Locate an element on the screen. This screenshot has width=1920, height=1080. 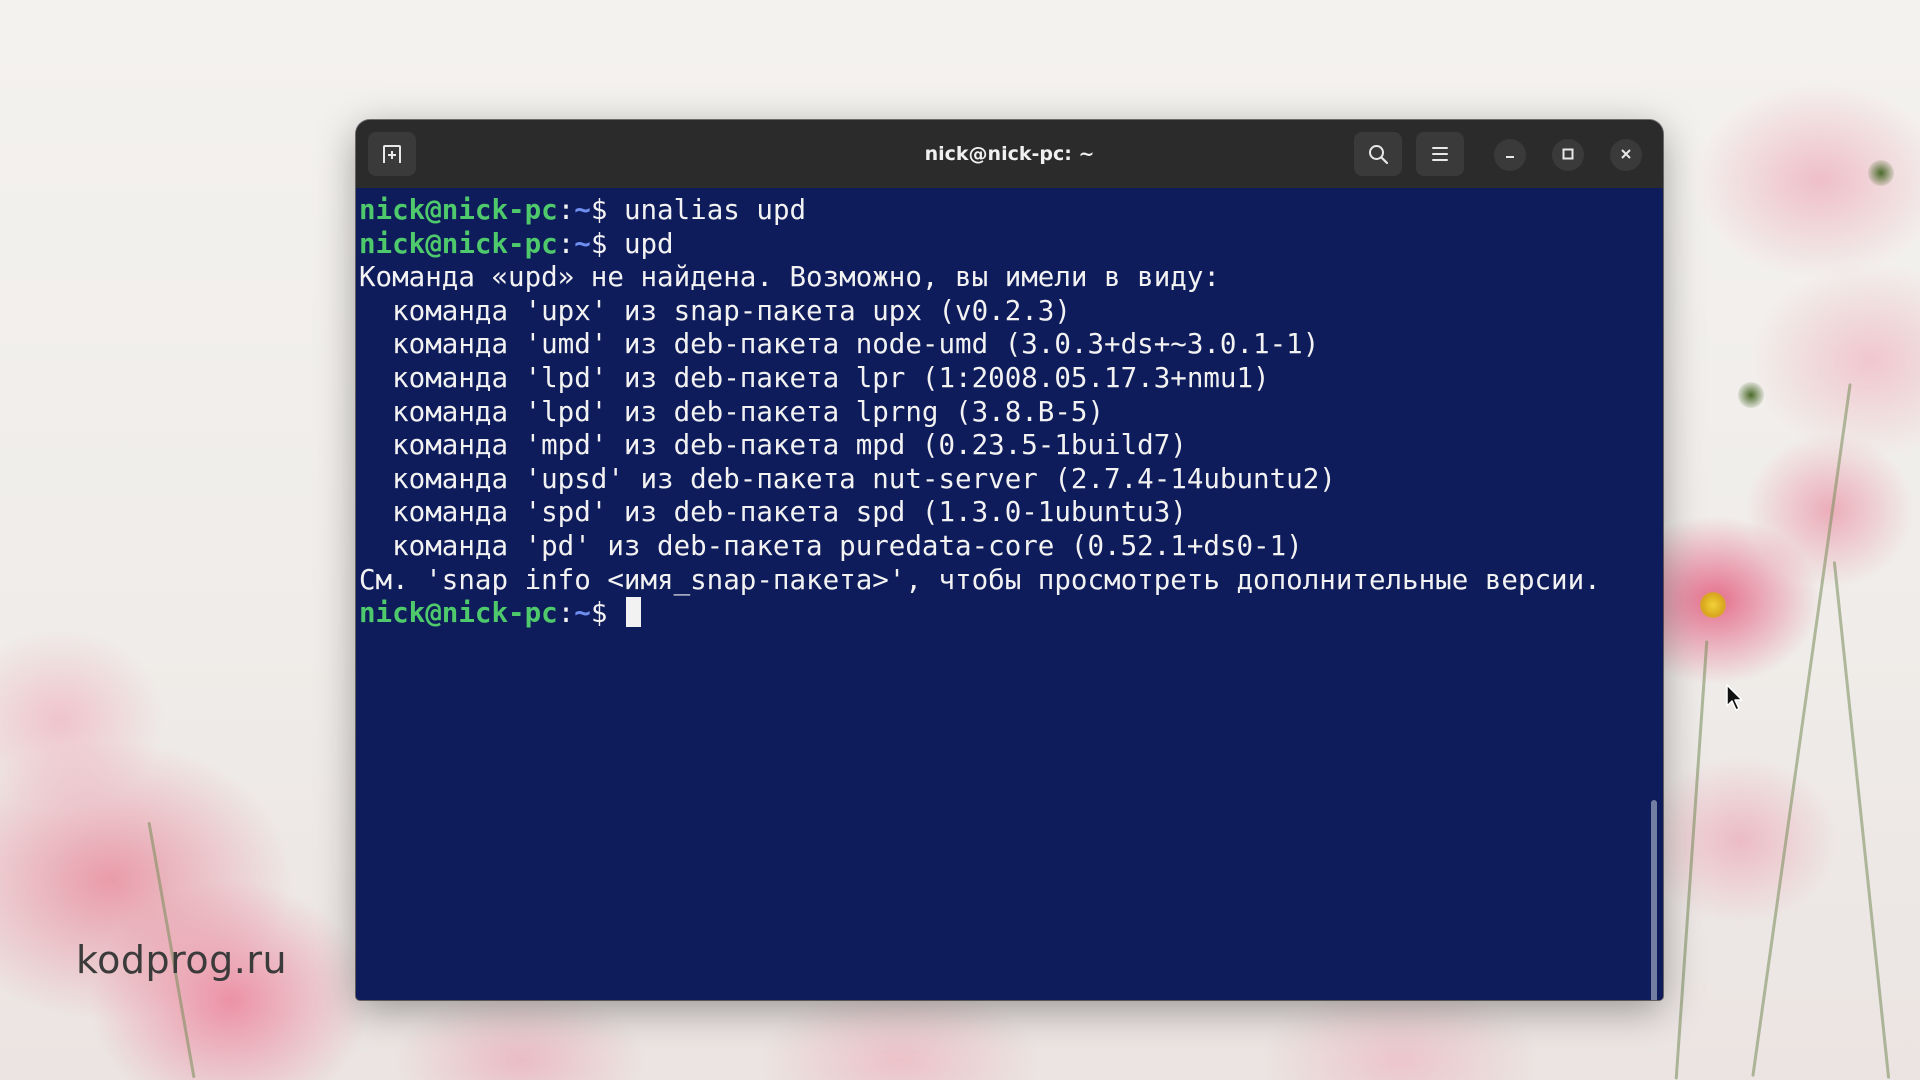
command-line: nick@nick-pc:~$ unalias upd is located at coordinates (1011, 211).